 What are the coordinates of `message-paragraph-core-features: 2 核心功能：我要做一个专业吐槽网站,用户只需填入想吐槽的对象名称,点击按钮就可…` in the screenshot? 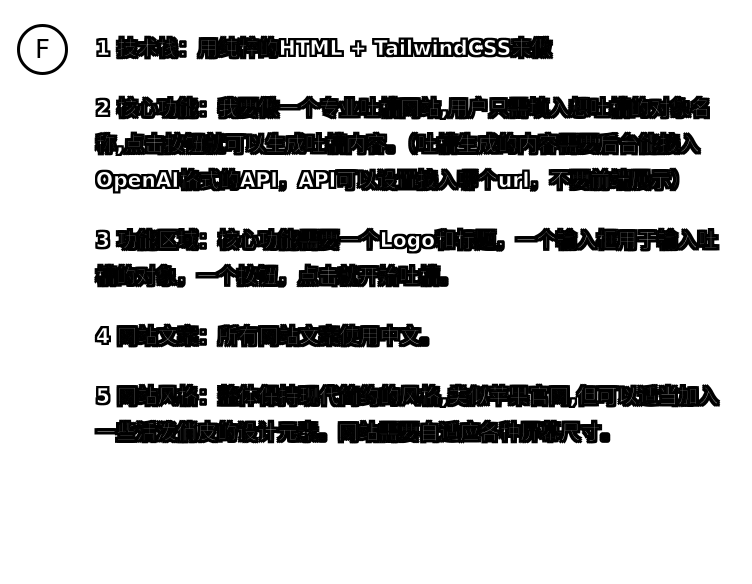 It's located at (403, 144).